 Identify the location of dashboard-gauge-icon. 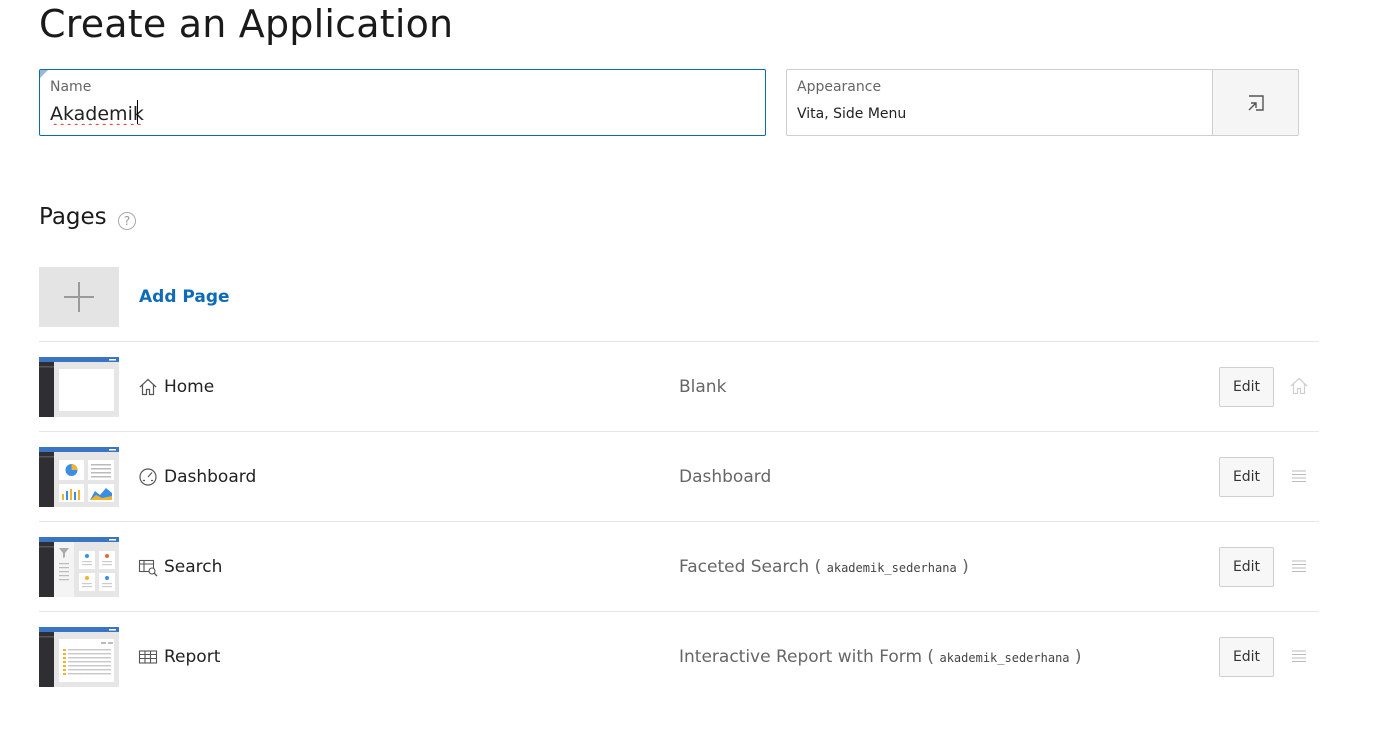
(148, 477).